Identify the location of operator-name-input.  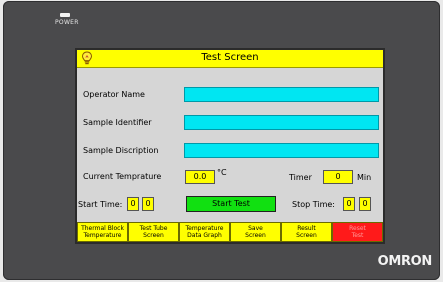
(281, 94).